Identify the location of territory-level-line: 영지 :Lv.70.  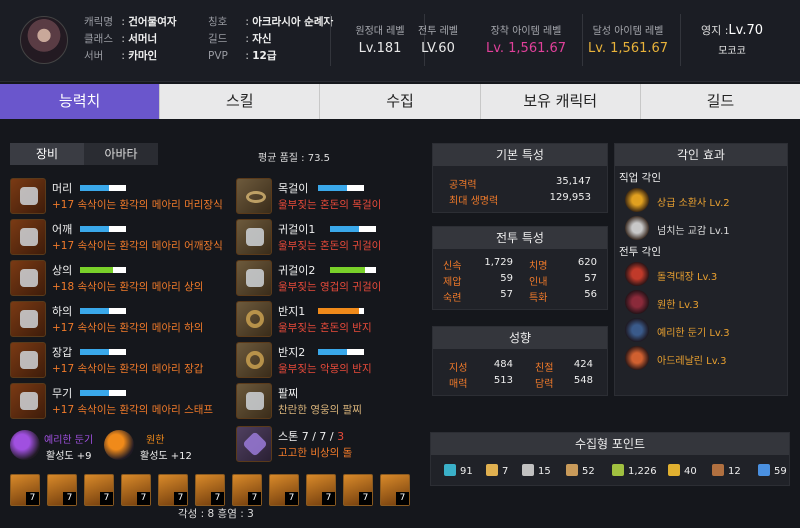
(732, 30).